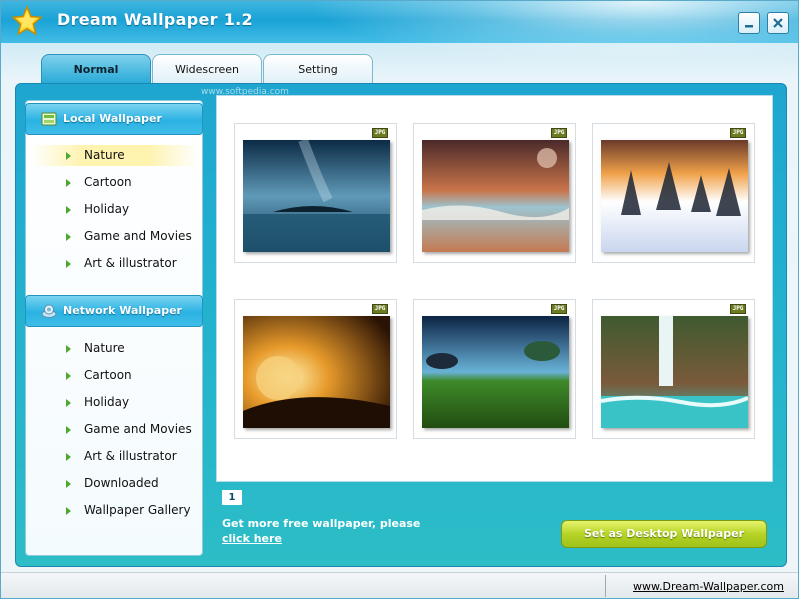 This screenshot has height=599, width=799. I want to click on window-title: Dream Wallpaper 1.2, so click(155, 19).